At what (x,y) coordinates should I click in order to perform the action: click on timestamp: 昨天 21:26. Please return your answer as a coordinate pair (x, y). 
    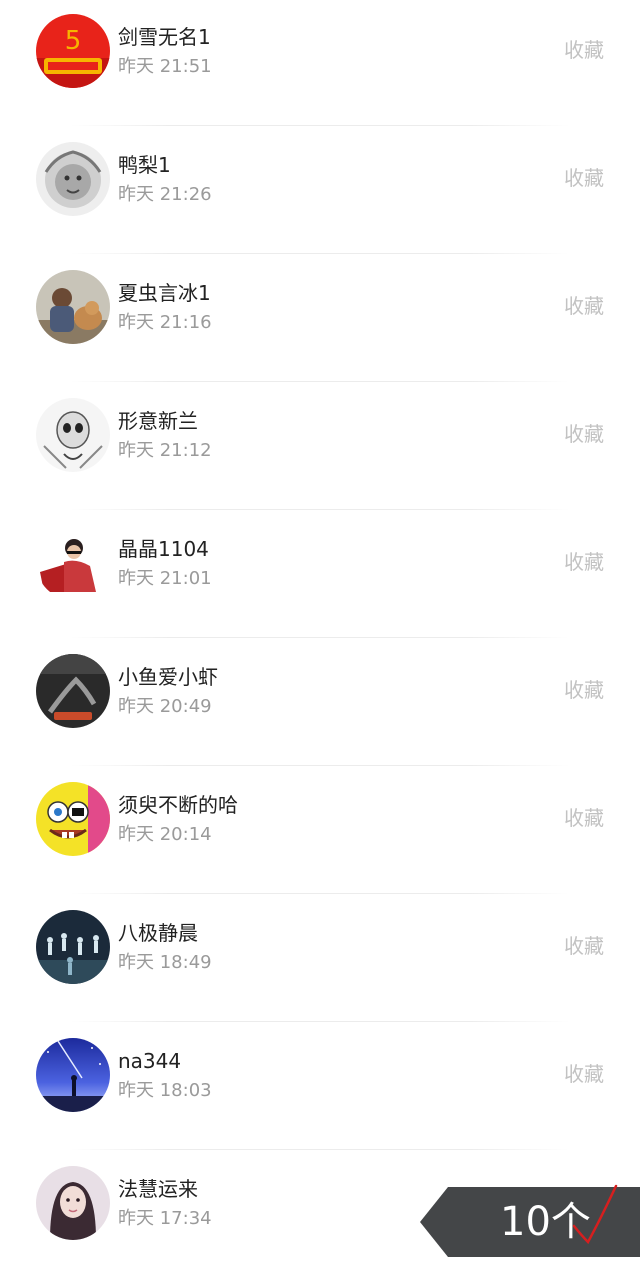
    Looking at the image, I should click on (165, 194).